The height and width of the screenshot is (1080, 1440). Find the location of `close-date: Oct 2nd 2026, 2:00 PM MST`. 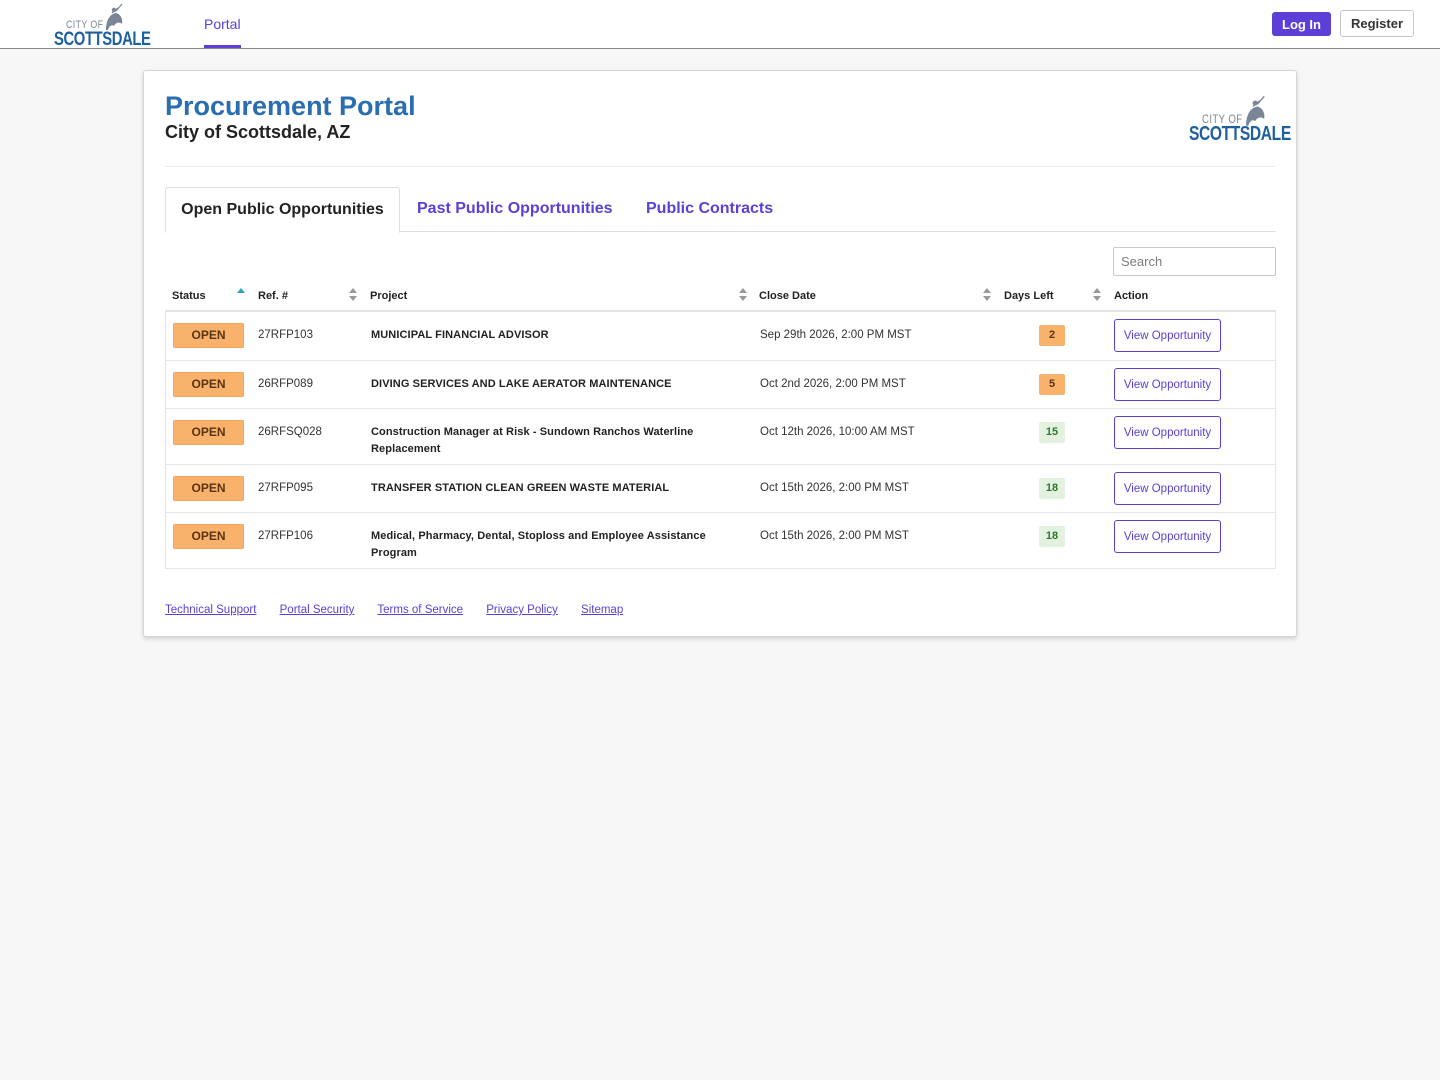

close-date: Oct 2nd 2026, 2:00 PM MST is located at coordinates (833, 384).